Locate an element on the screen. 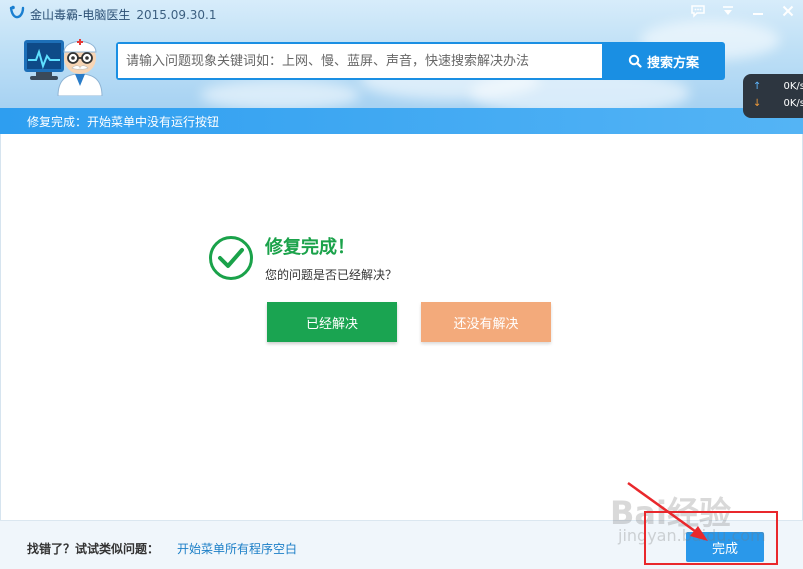 This screenshot has width=803, height=569. upload-speed-value: 0K/s is located at coordinates (793, 86).